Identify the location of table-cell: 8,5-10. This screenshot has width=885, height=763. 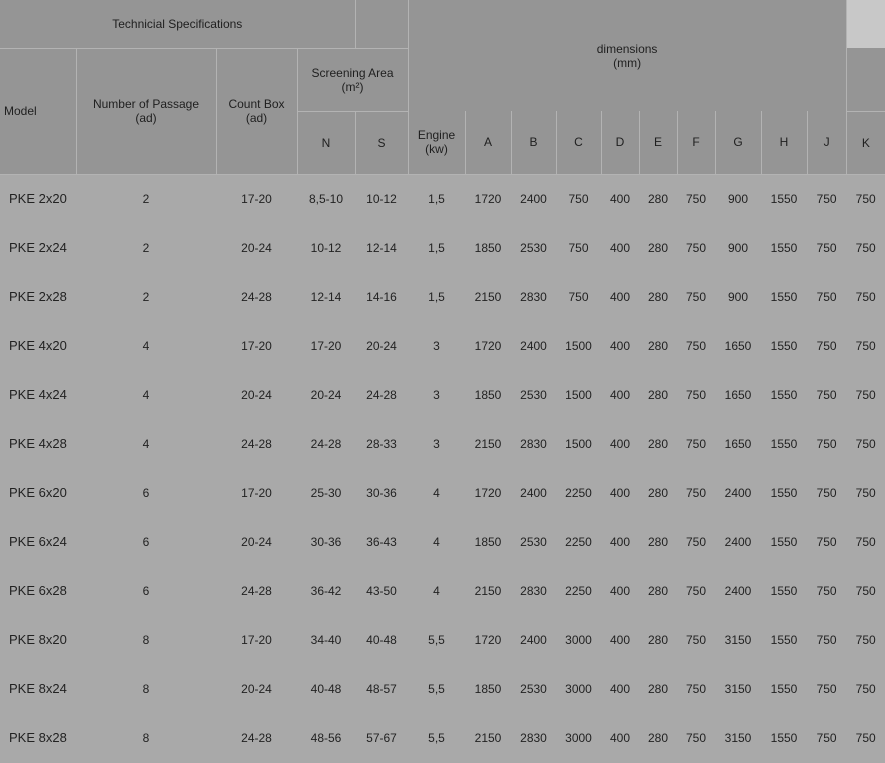
(326, 199).